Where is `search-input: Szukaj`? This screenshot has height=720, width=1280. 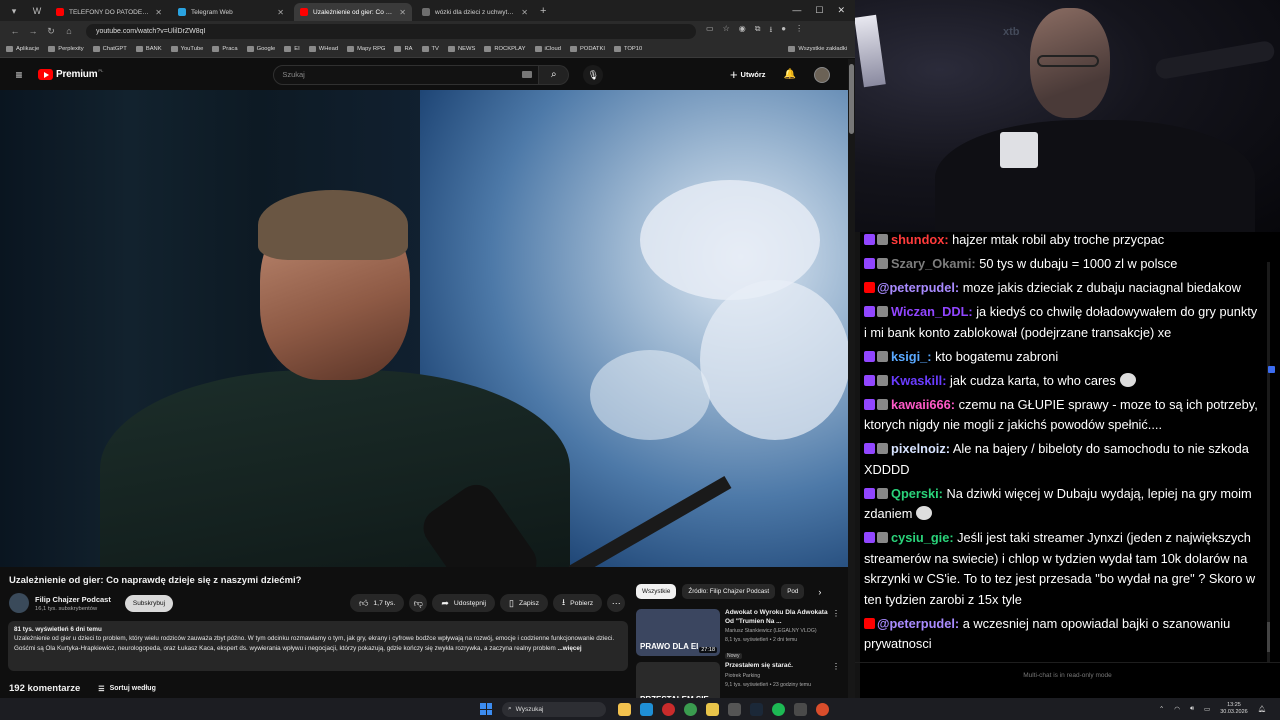
search-input: Szukaj is located at coordinates (406, 74).